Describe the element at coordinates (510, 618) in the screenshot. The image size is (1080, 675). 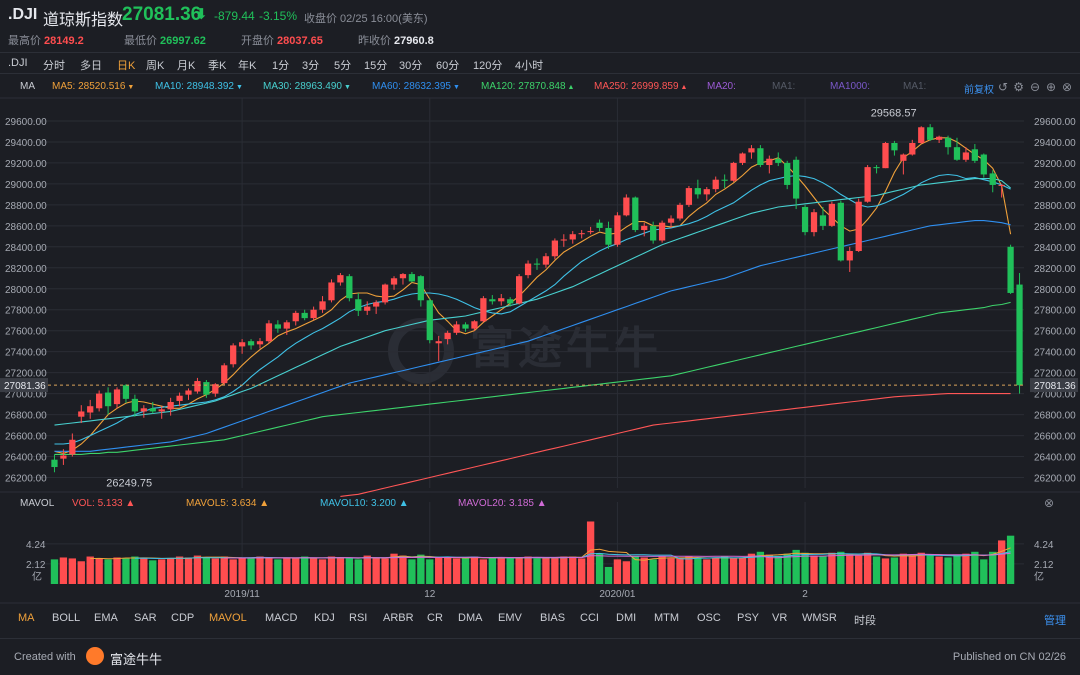
I see `indicator-tab-emv: EMV` at that location.